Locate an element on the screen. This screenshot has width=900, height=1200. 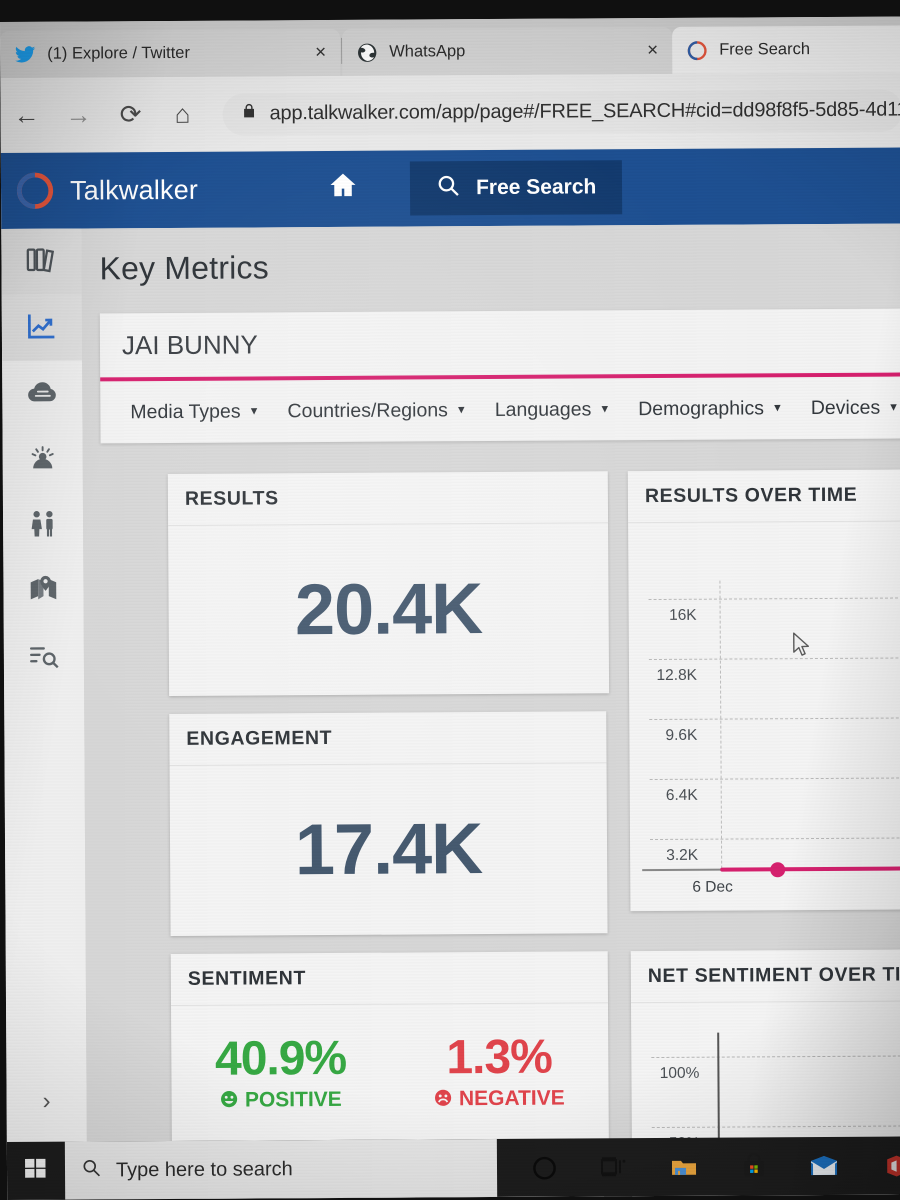
twitter-icon is located at coordinates (25, 54).